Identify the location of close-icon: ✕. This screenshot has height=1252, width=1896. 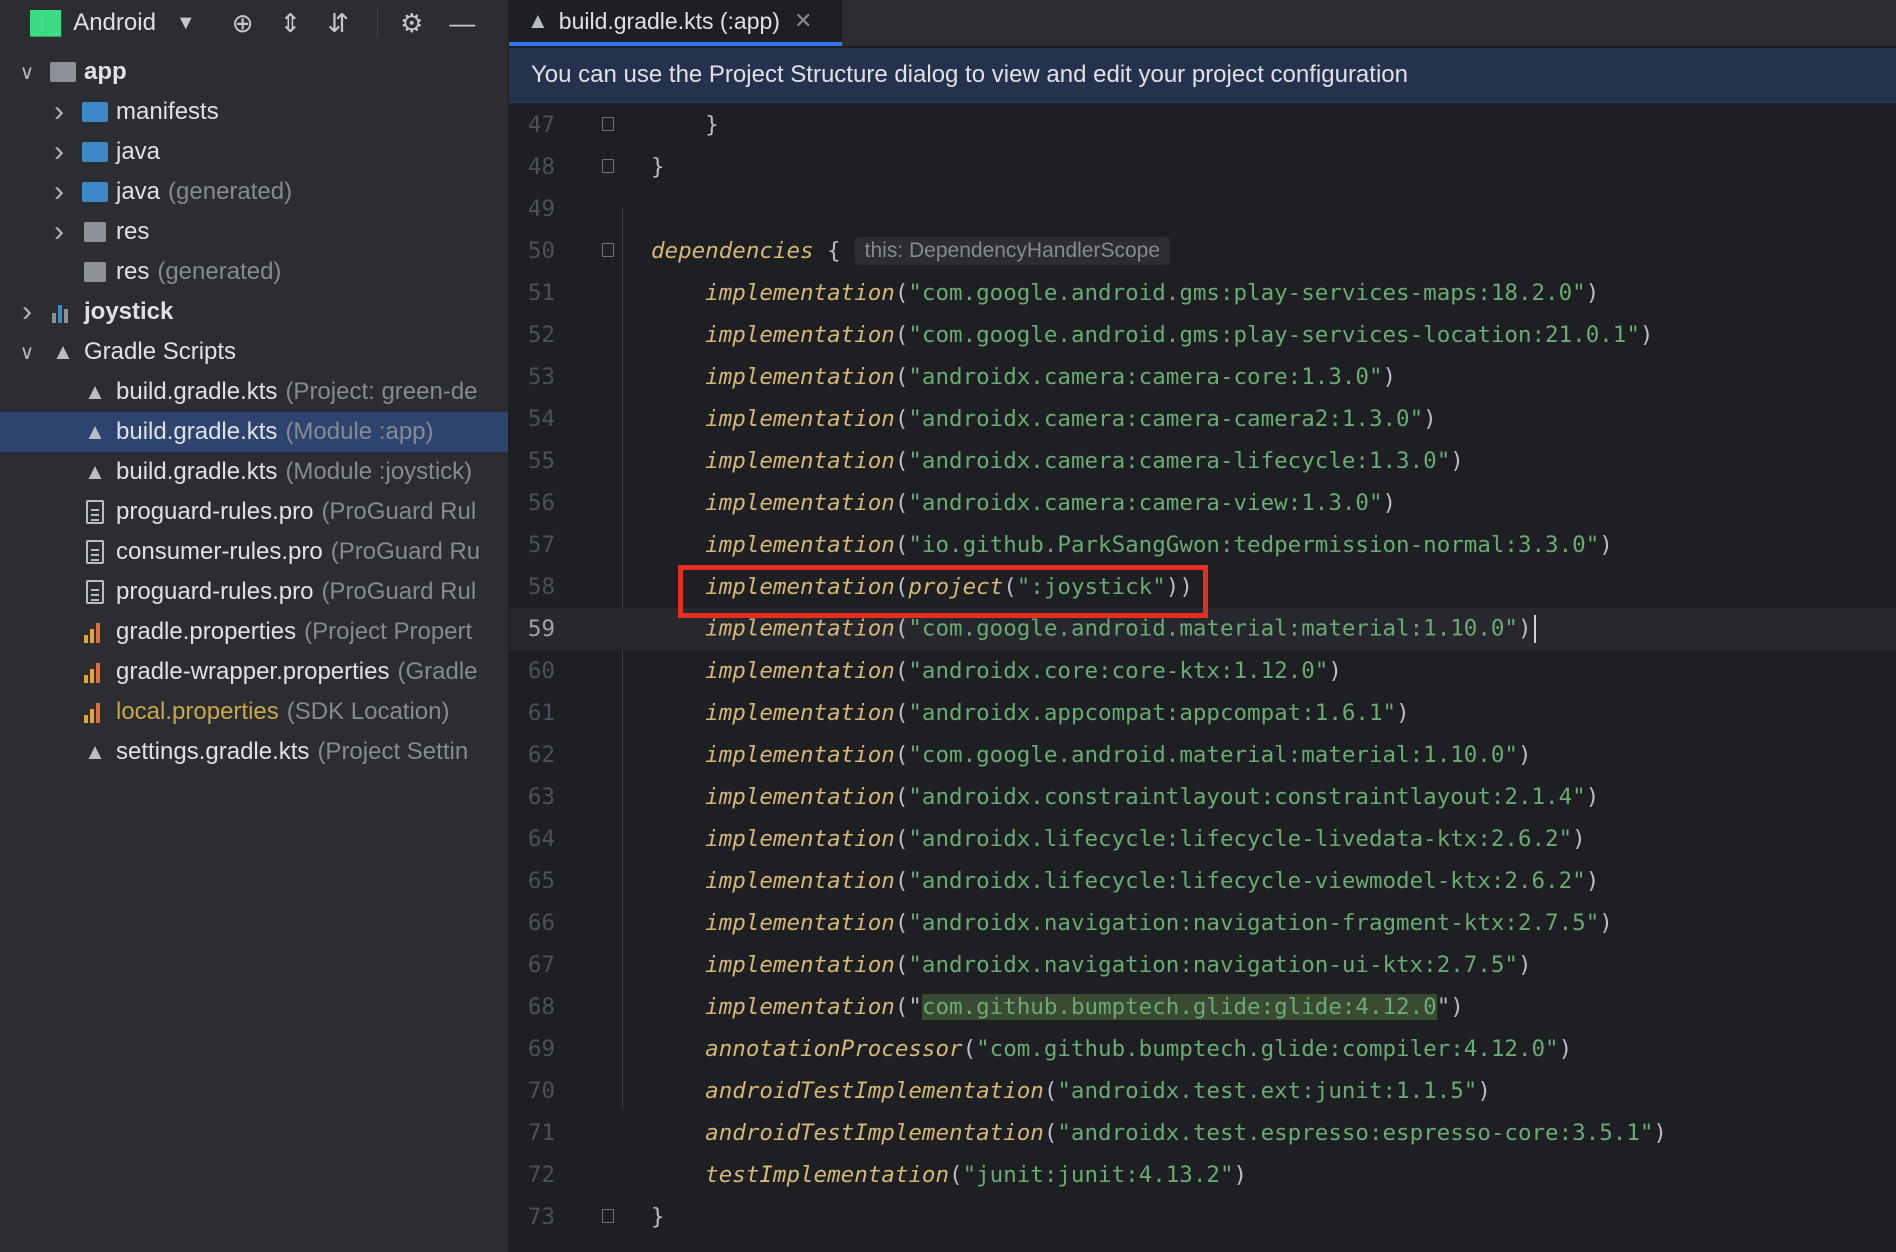
(803, 21).